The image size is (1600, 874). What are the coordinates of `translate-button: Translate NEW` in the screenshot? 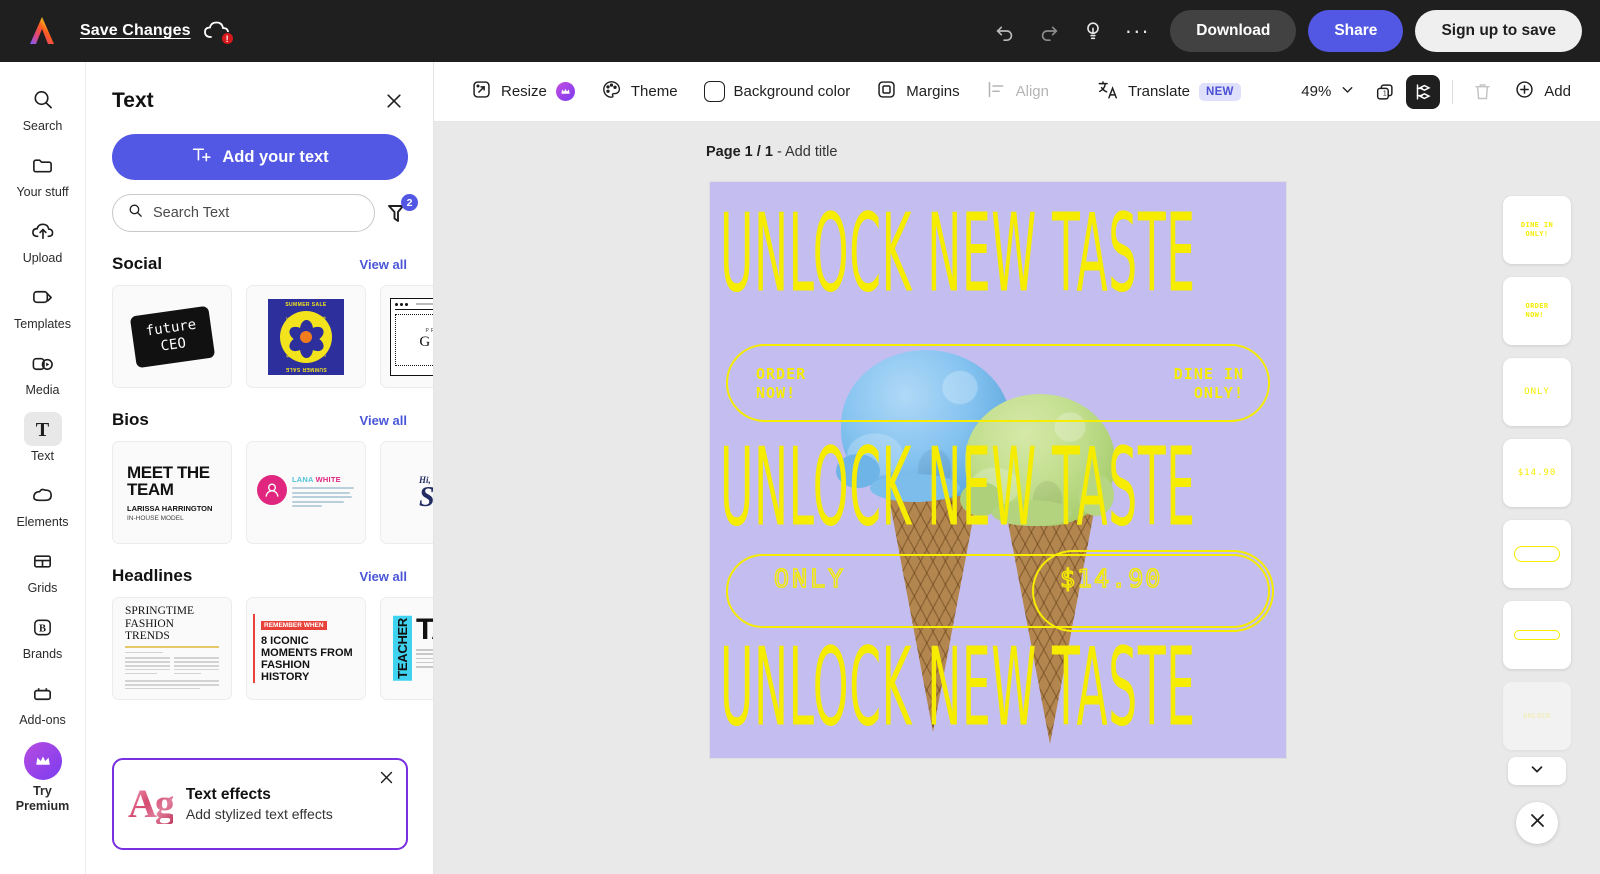 It's located at (1169, 92).